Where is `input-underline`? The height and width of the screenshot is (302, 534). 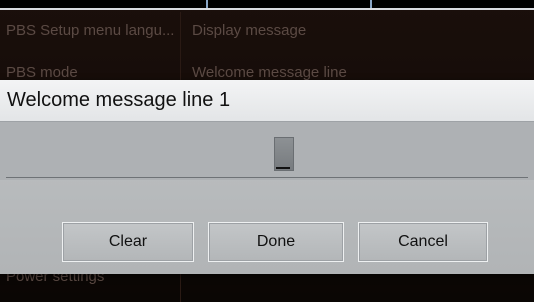
input-underline is located at coordinates (267, 177).